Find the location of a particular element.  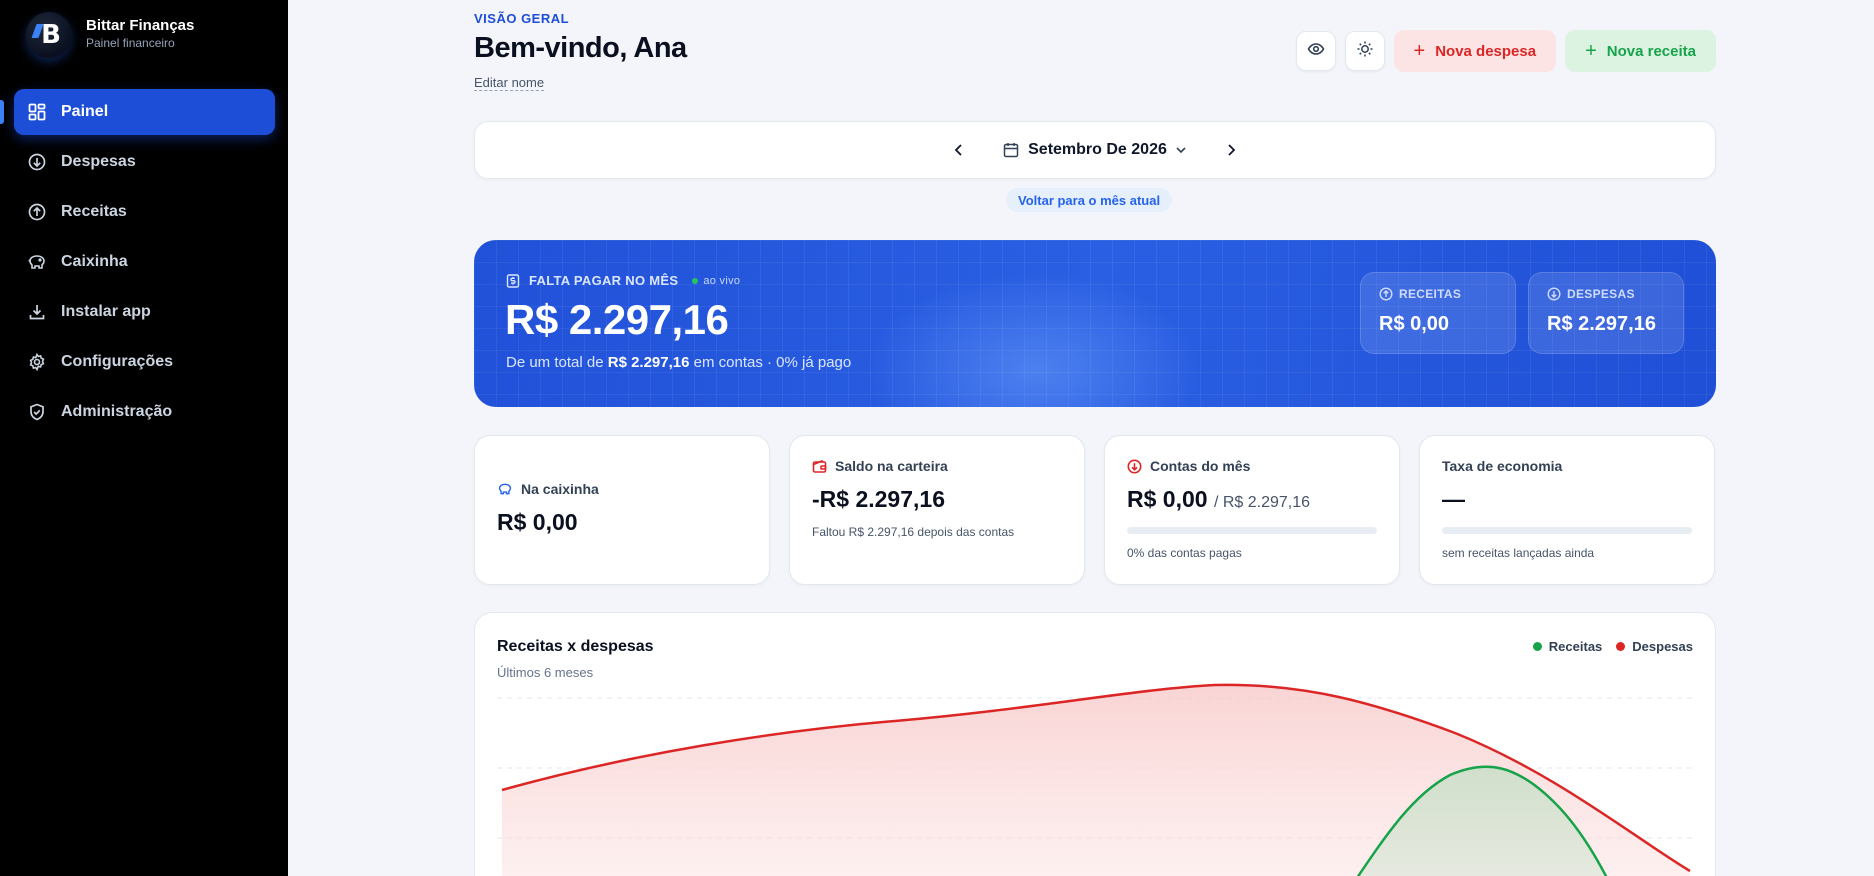

calendar-icon is located at coordinates (1011, 150).